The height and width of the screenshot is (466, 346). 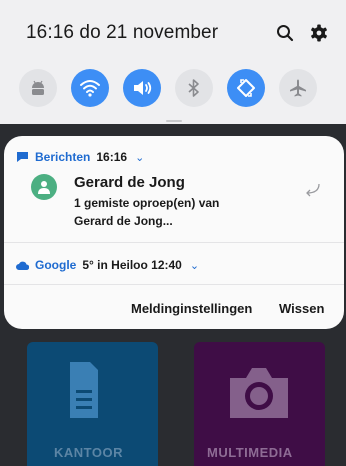 I want to click on kantoor-label: KANTOOR, so click(x=88, y=452).